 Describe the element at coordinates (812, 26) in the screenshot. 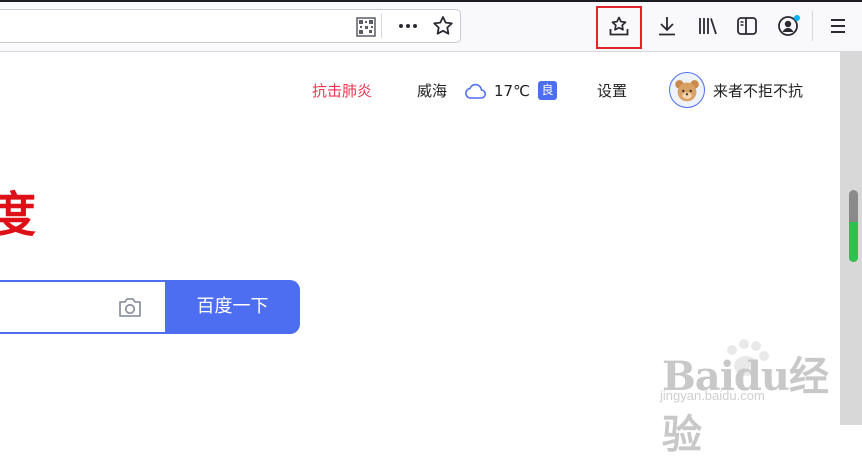

I see `toolbar-separator` at that location.